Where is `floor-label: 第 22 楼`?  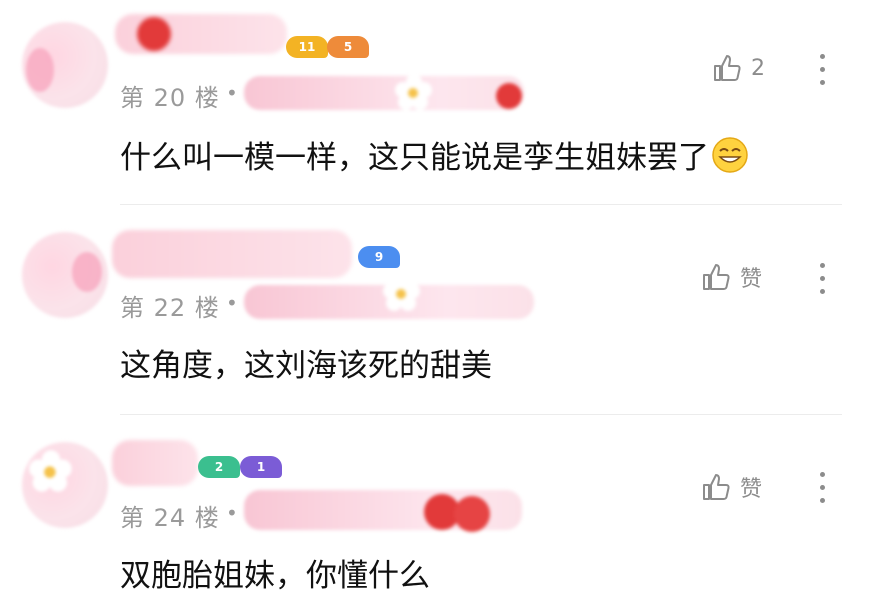 floor-label: 第 22 楼 is located at coordinates (170, 308).